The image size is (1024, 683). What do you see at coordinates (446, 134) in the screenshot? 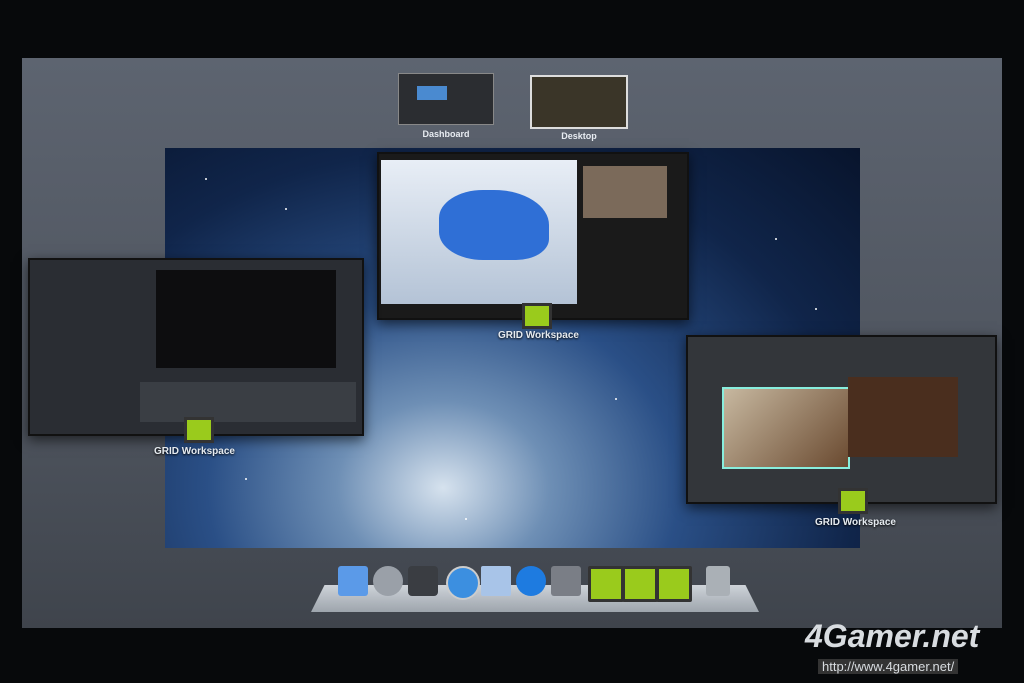
I see `space-label-dashboard: Dashboard` at bounding box center [446, 134].